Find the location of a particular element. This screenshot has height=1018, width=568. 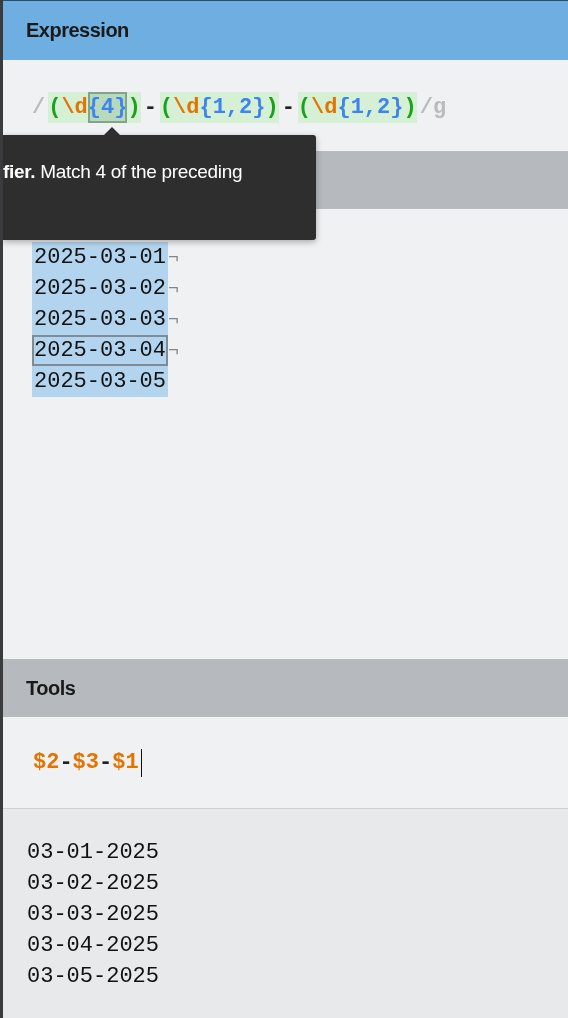

match-highlight: 2025-03-03 is located at coordinates (100, 319).